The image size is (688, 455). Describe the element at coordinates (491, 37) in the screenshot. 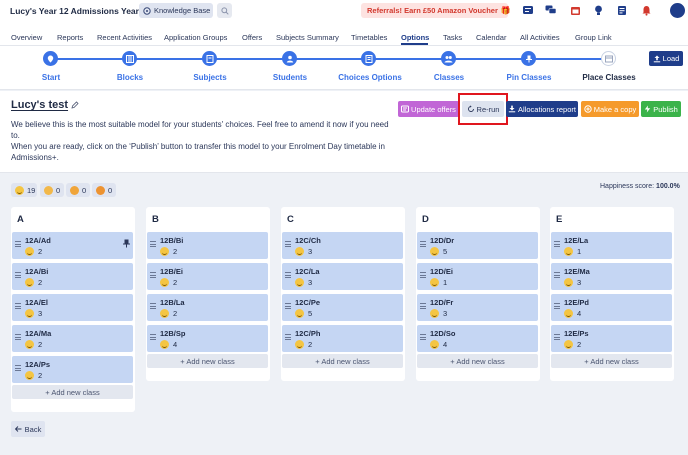

I see `tab-calendar: Calendar` at that location.